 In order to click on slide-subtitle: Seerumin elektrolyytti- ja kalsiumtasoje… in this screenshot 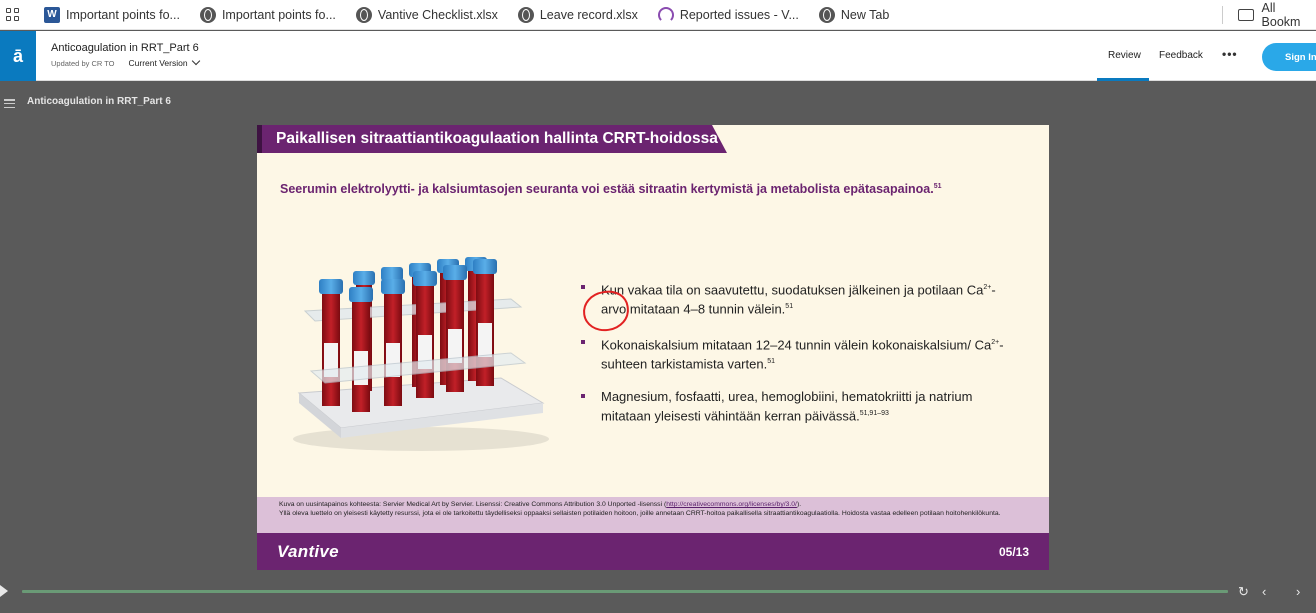, I will do `click(611, 189)`.